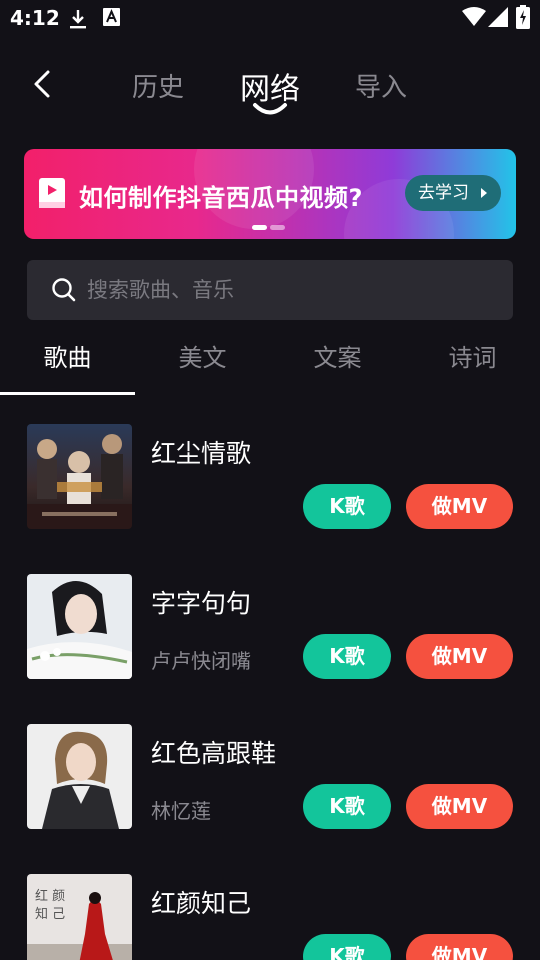 The width and height of the screenshot is (540, 960). I want to click on list-item: 字字句句 卢卢快闭嘴 K歌 做MV, so click(270, 629).